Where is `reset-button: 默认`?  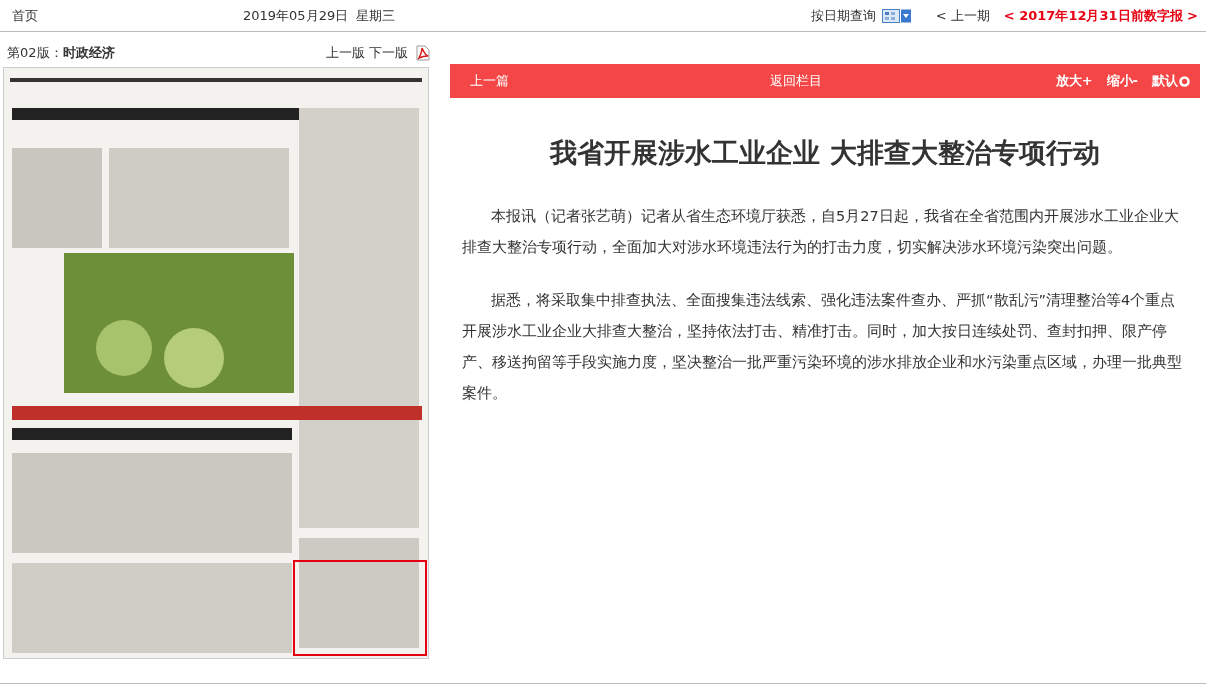 reset-button: 默认 is located at coordinates (1171, 81).